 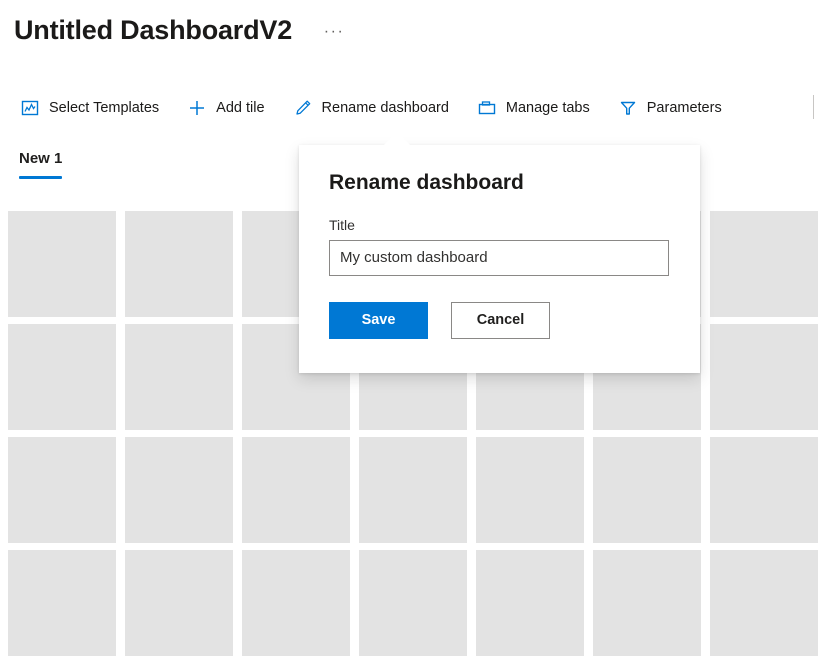 I want to click on pencil-icon, so click(x=303, y=108).